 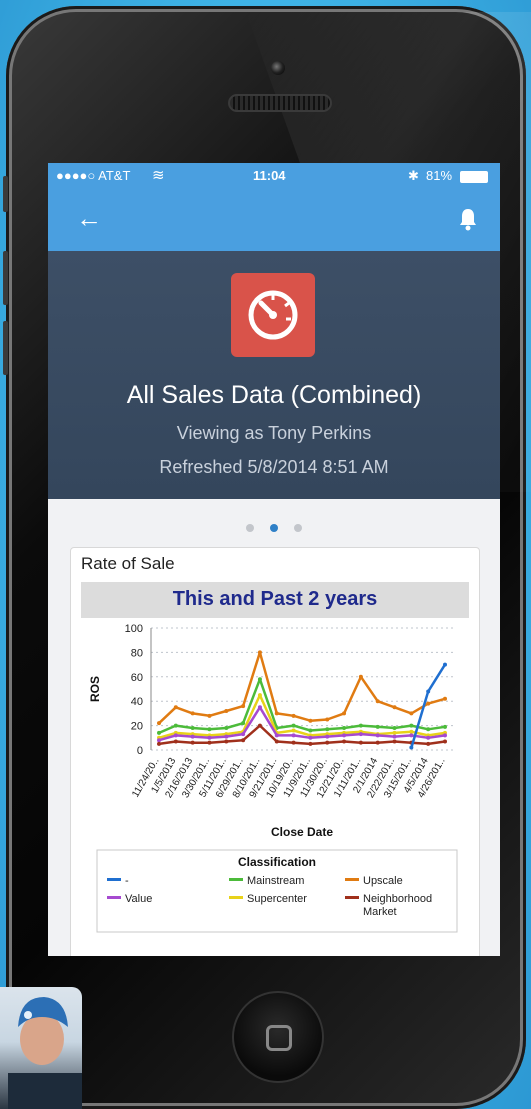 What do you see at coordinates (5, 278) in the screenshot?
I see `volume-up-button` at bounding box center [5, 278].